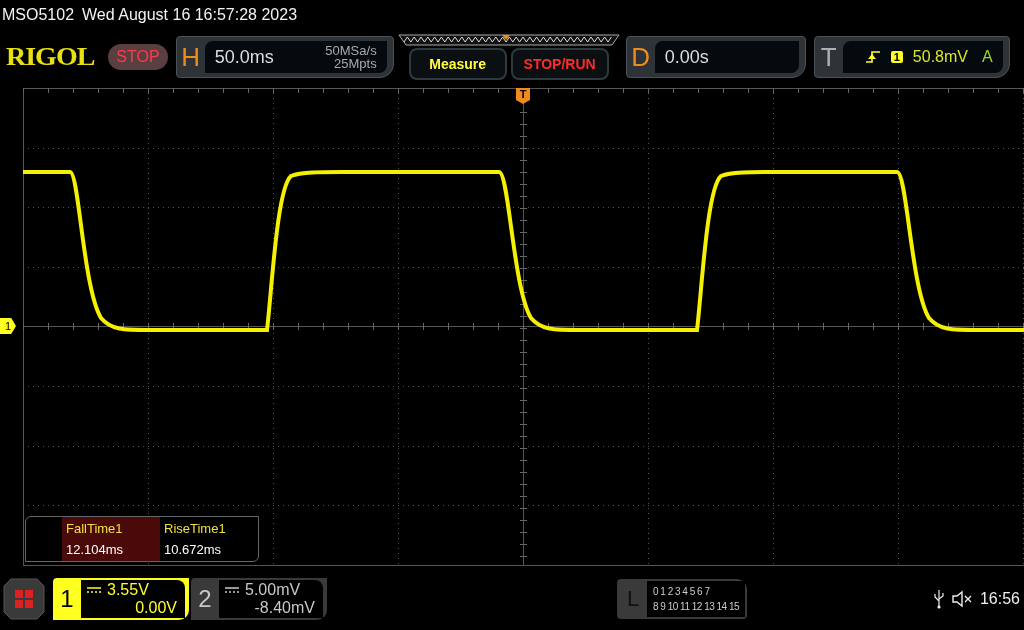  I want to click on clock-time: 16:56, so click(999, 599).